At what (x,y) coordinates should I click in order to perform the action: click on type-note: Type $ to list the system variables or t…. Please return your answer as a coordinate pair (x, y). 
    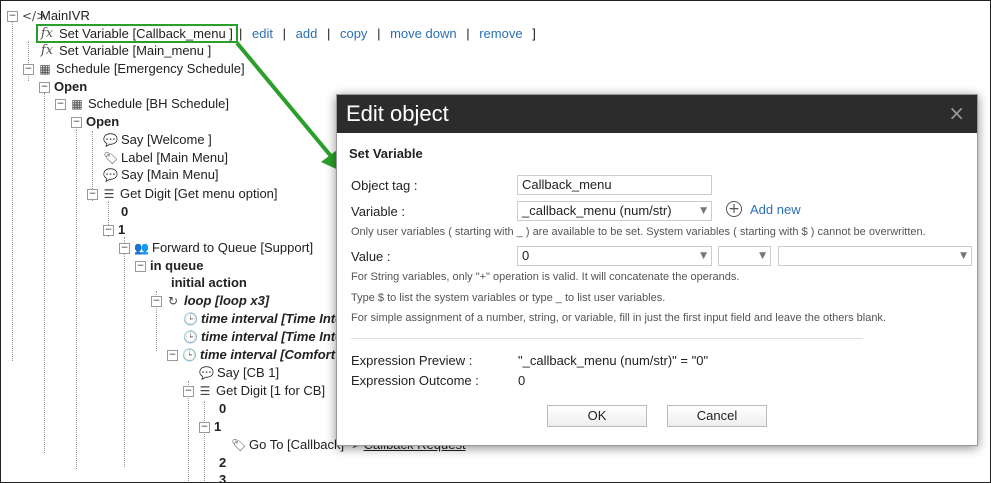
    Looking at the image, I should click on (508, 298).